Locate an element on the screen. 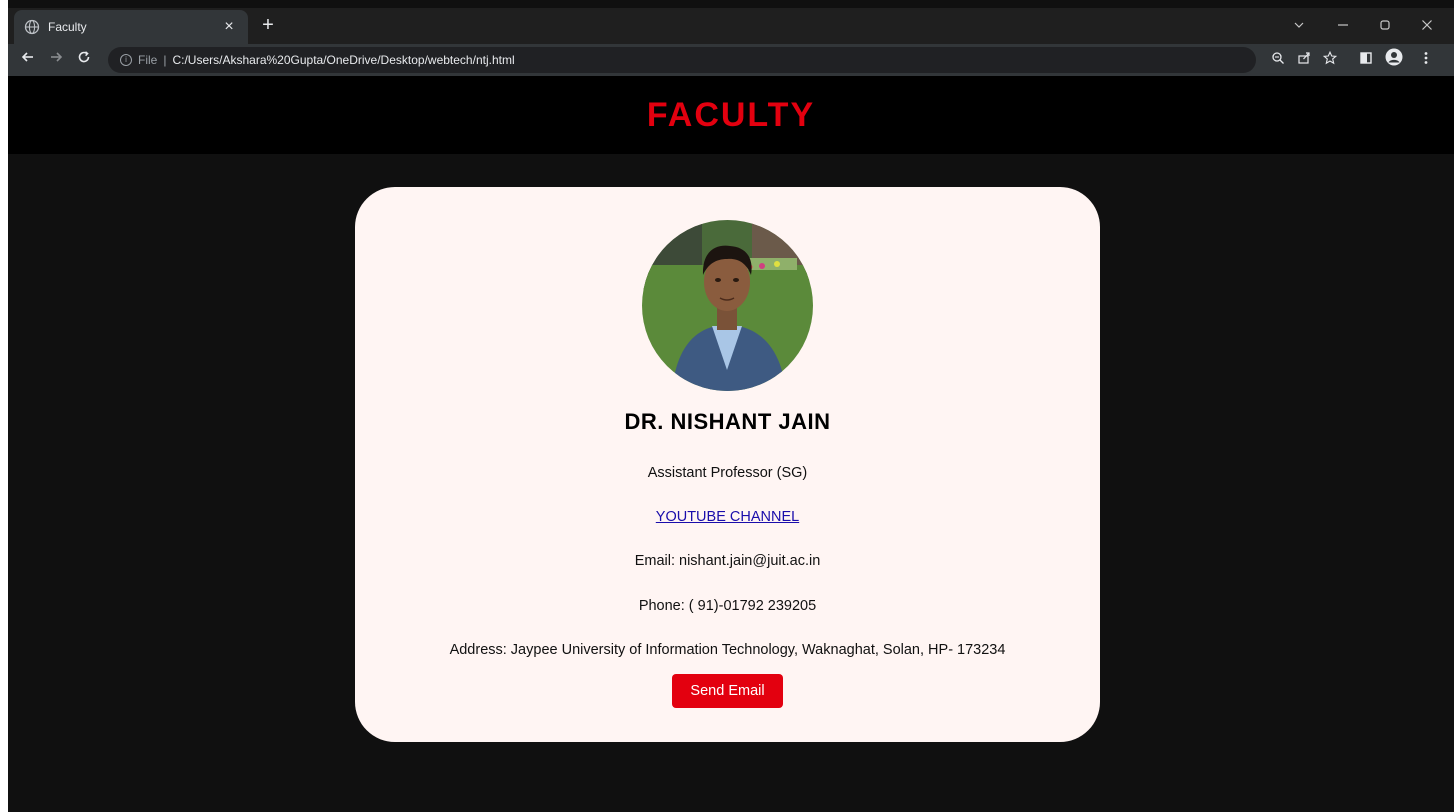  minimize-icon is located at coordinates (1343, 26).